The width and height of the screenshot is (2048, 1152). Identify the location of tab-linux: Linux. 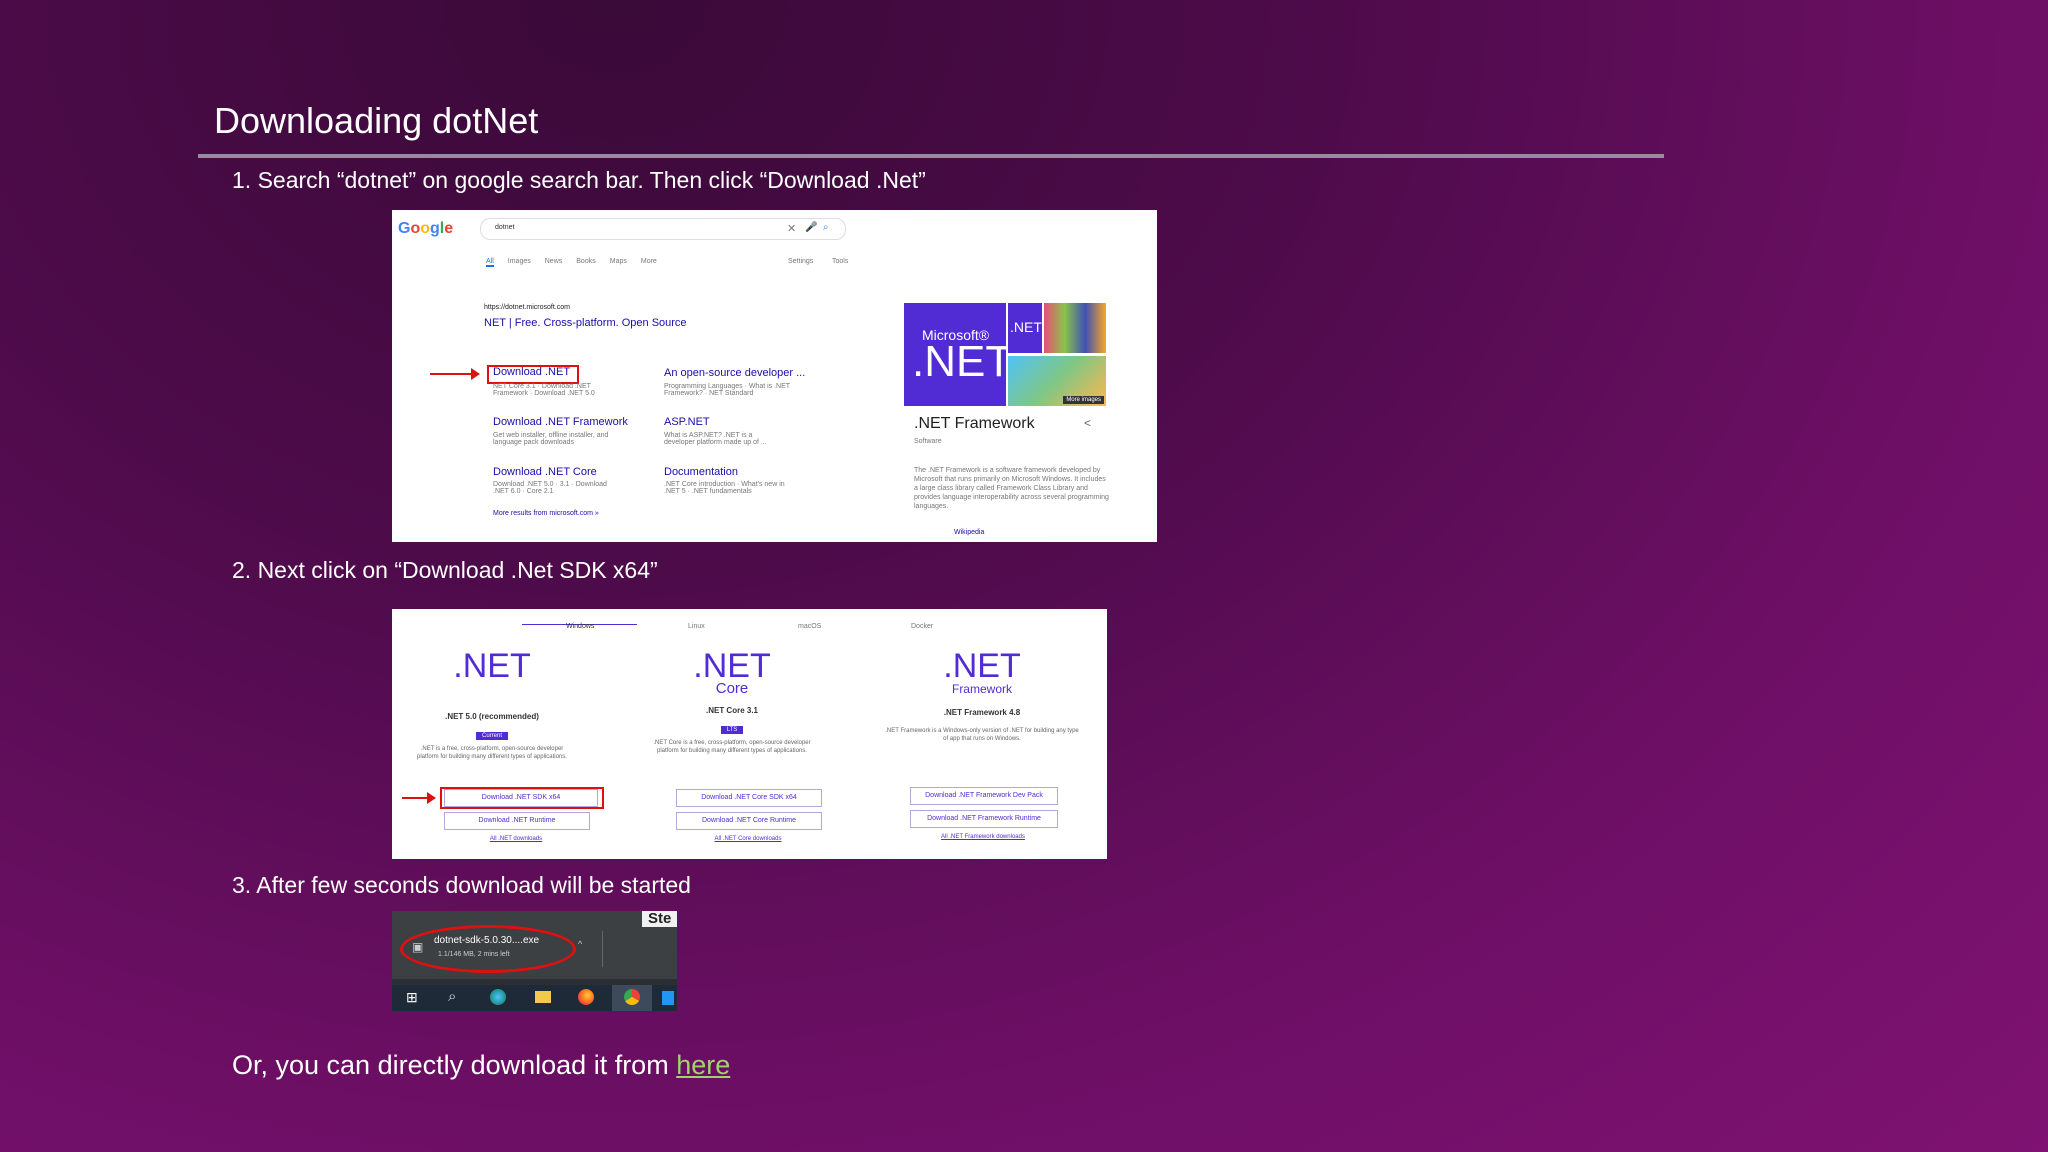
(696, 626).